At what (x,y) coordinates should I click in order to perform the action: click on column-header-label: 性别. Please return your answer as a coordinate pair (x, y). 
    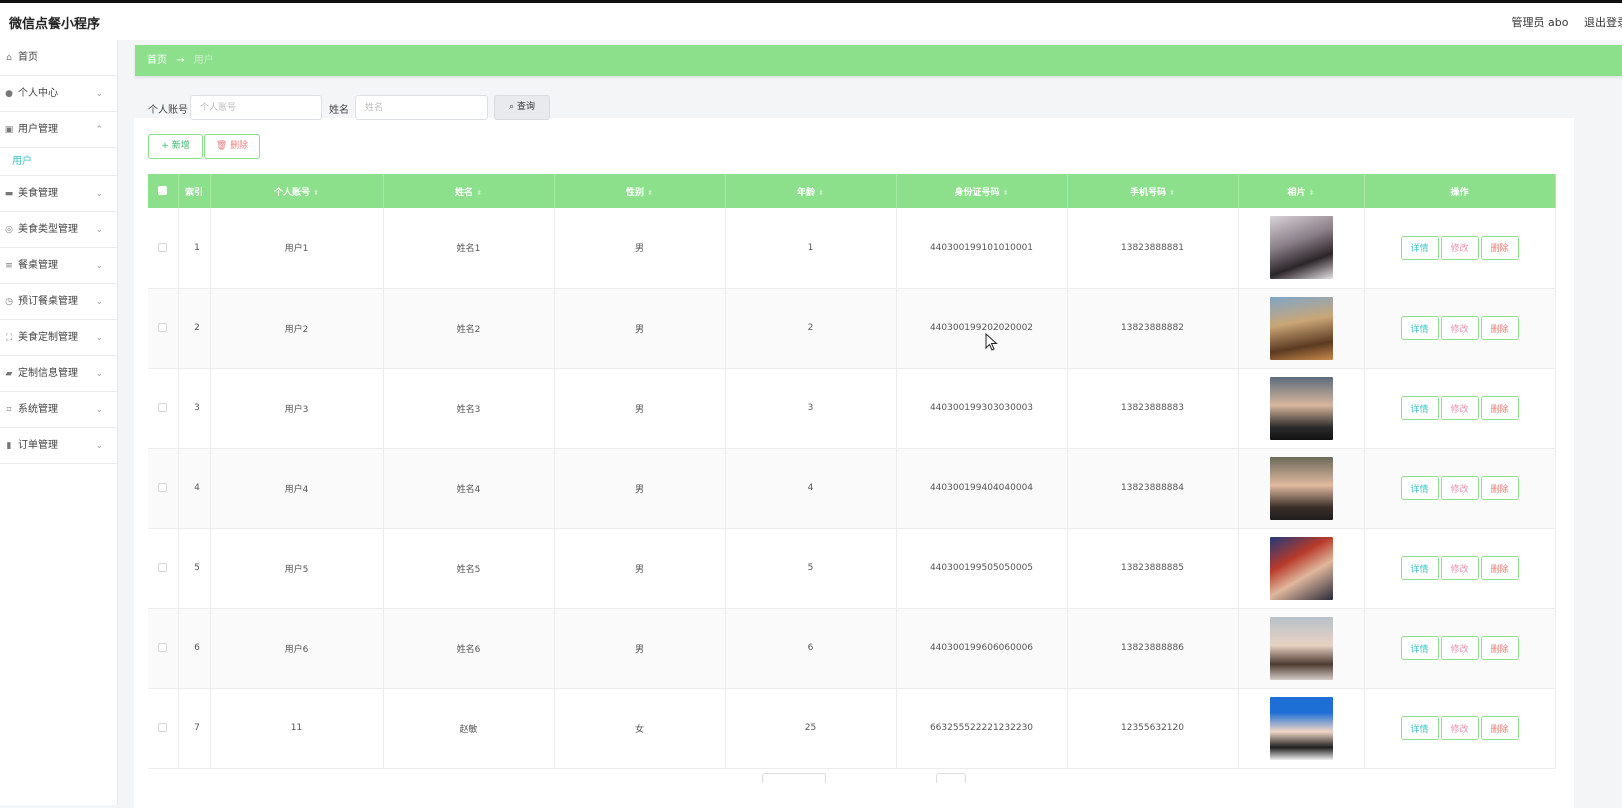
    Looking at the image, I should click on (635, 192).